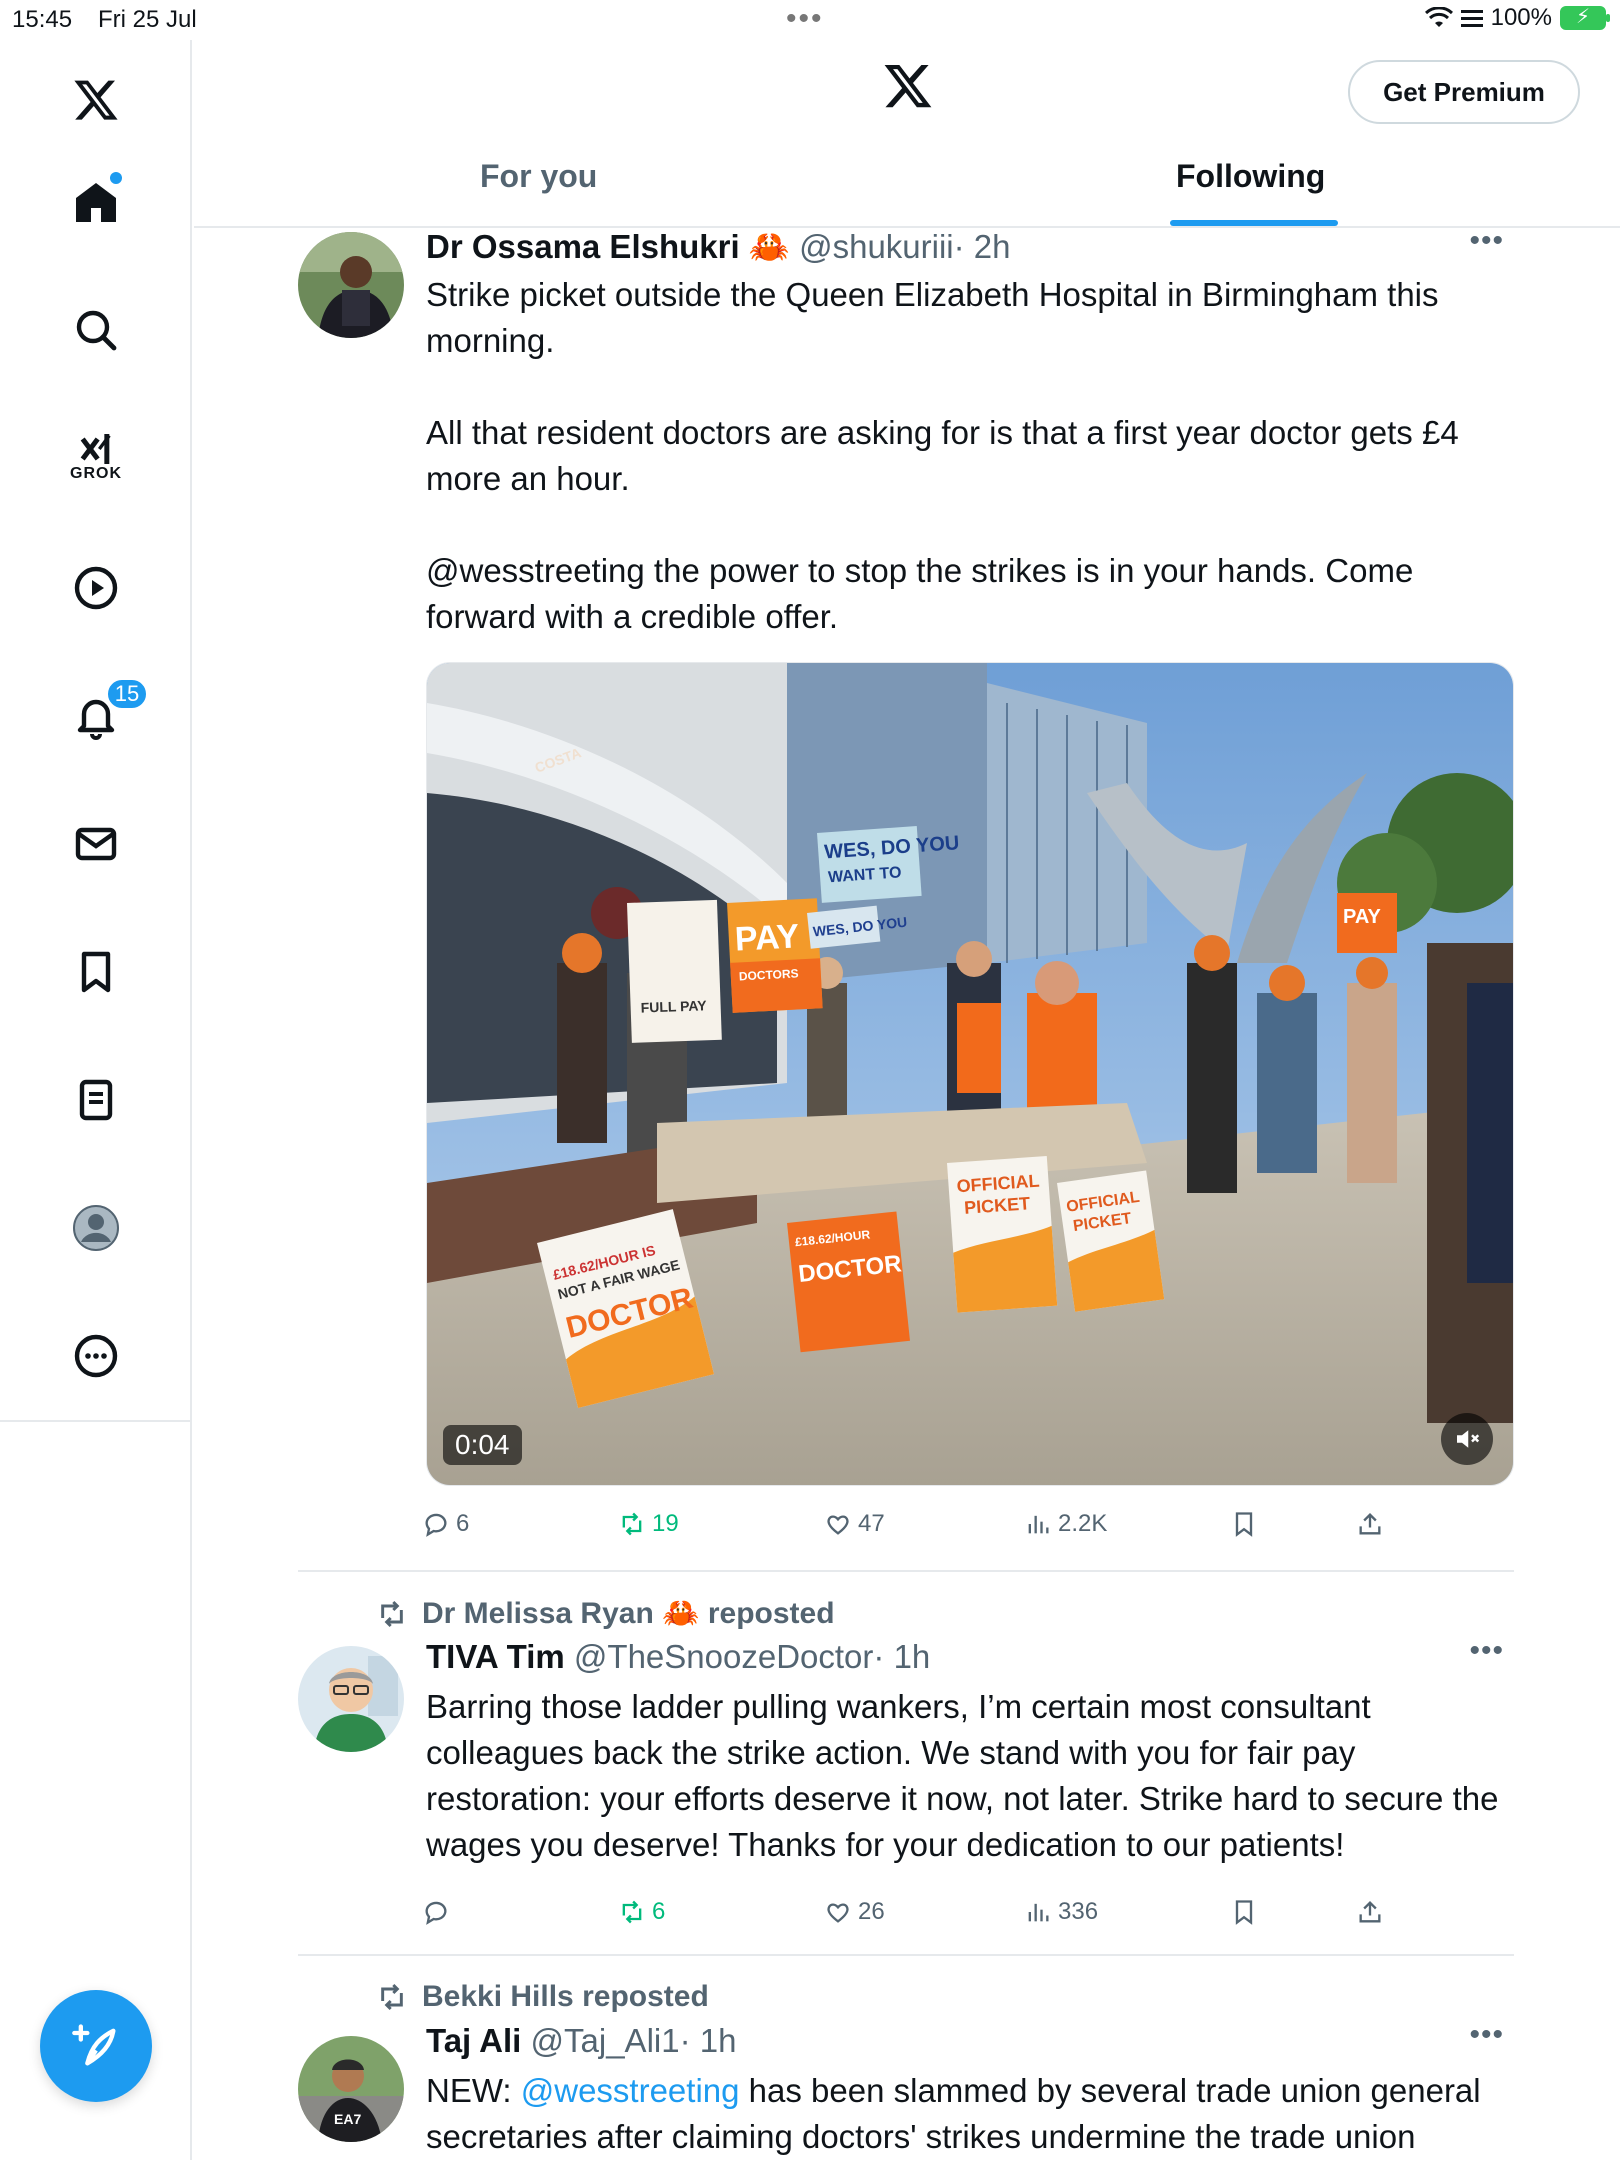 The width and height of the screenshot is (1620, 2160). I want to click on nav-grok: GROK, so click(96, 456).